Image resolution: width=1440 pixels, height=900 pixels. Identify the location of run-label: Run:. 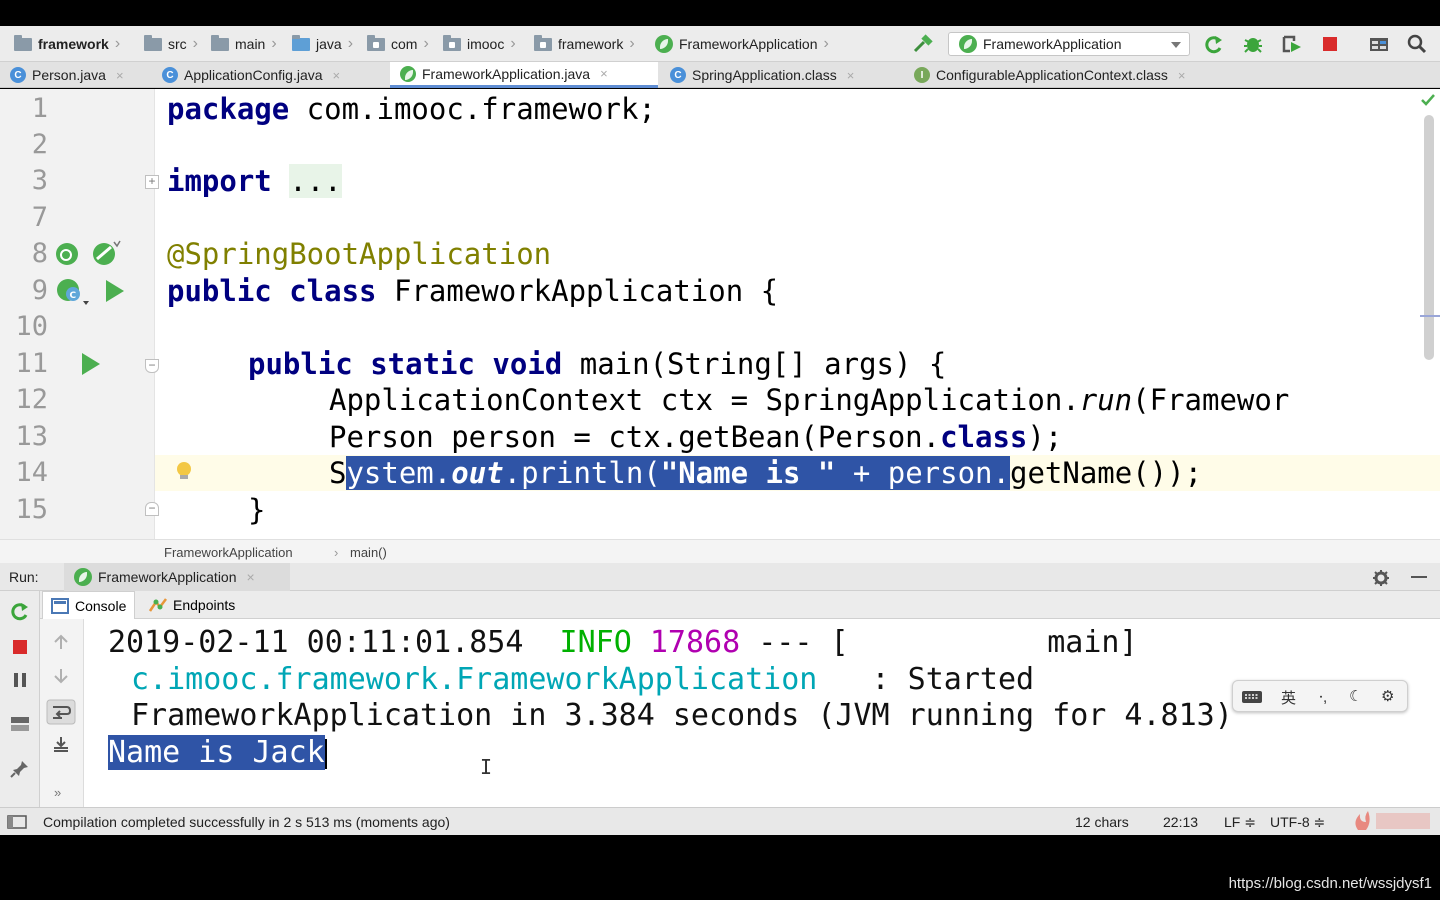
(24, 577).